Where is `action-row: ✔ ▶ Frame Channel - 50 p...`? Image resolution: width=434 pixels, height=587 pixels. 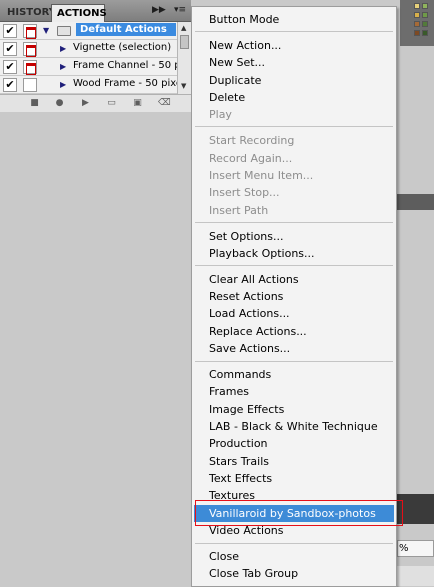
action-row: ✔ ▶ Frame Channel - 50 p... is located at coordinates (95, 67).